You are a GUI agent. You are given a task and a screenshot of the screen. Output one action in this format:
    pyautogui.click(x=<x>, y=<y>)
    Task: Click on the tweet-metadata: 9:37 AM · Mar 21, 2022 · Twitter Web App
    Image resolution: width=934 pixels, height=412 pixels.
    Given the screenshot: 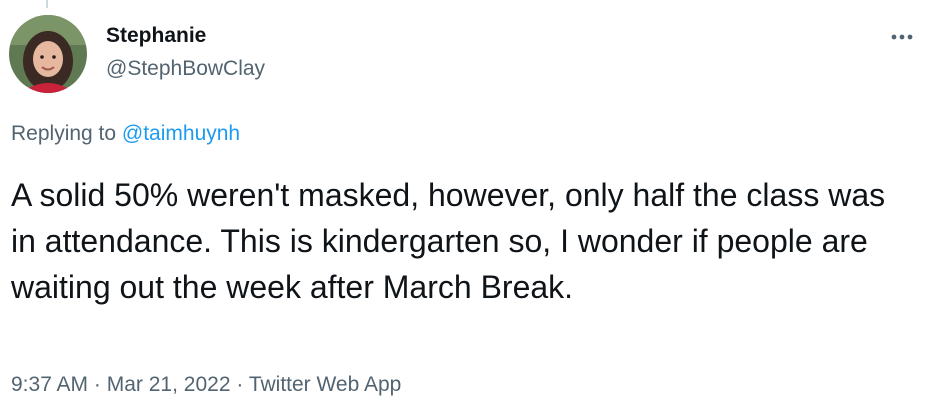 What is the action you would take?
    pyautogui.click(x=206, y=385)
    